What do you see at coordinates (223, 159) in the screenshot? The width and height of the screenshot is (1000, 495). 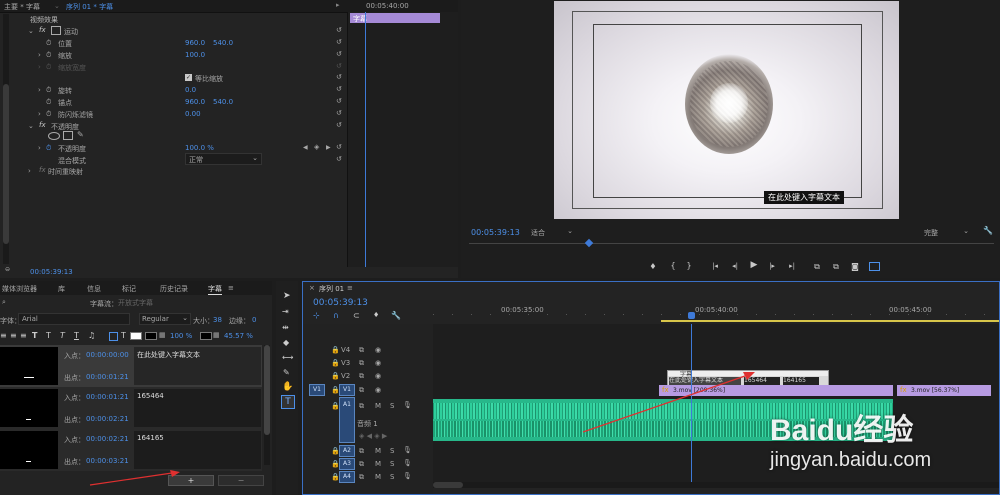 I see `blend-mode-dropdown: 正常 ⌄` at bounding box center [223, 159].